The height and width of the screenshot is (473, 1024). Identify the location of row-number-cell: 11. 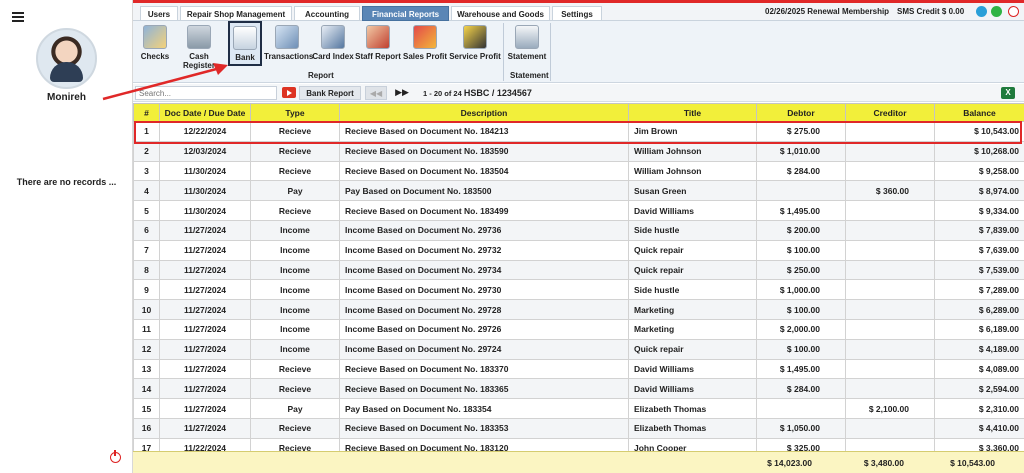
(146, 329).